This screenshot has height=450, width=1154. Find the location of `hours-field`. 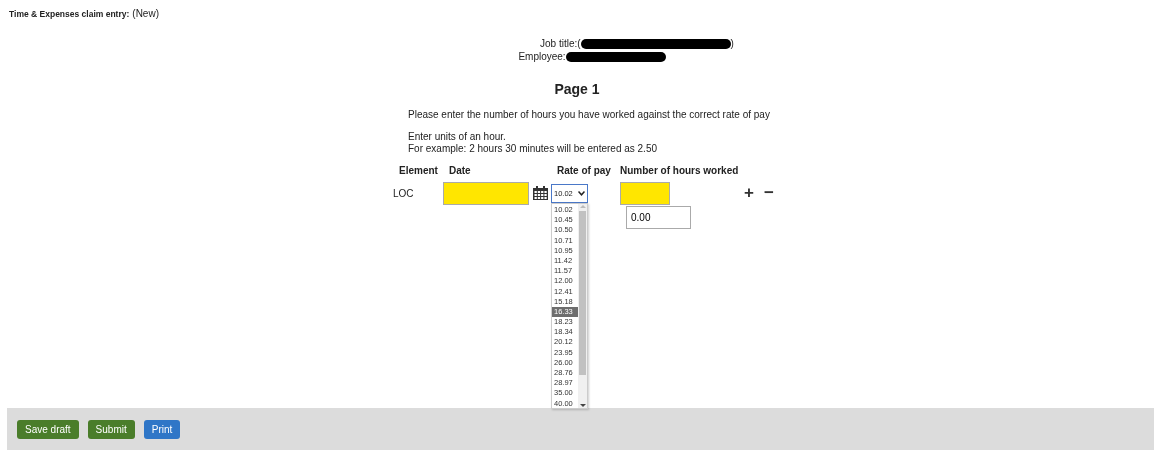

hours-field is located at coordinates (645, 193).